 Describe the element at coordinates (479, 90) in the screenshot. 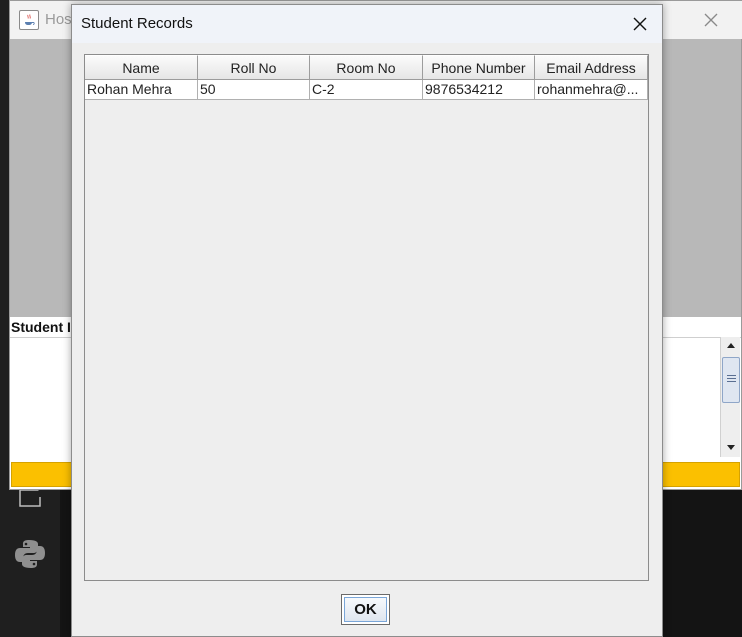

I see `table-cell: 9876534212` at that location.